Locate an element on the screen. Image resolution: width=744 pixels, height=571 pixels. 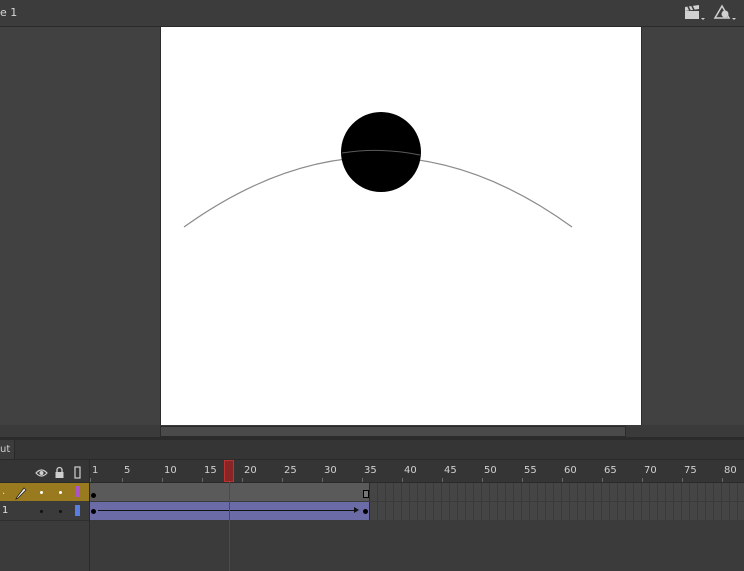
playhead-line is located at coordinates (229, 526).